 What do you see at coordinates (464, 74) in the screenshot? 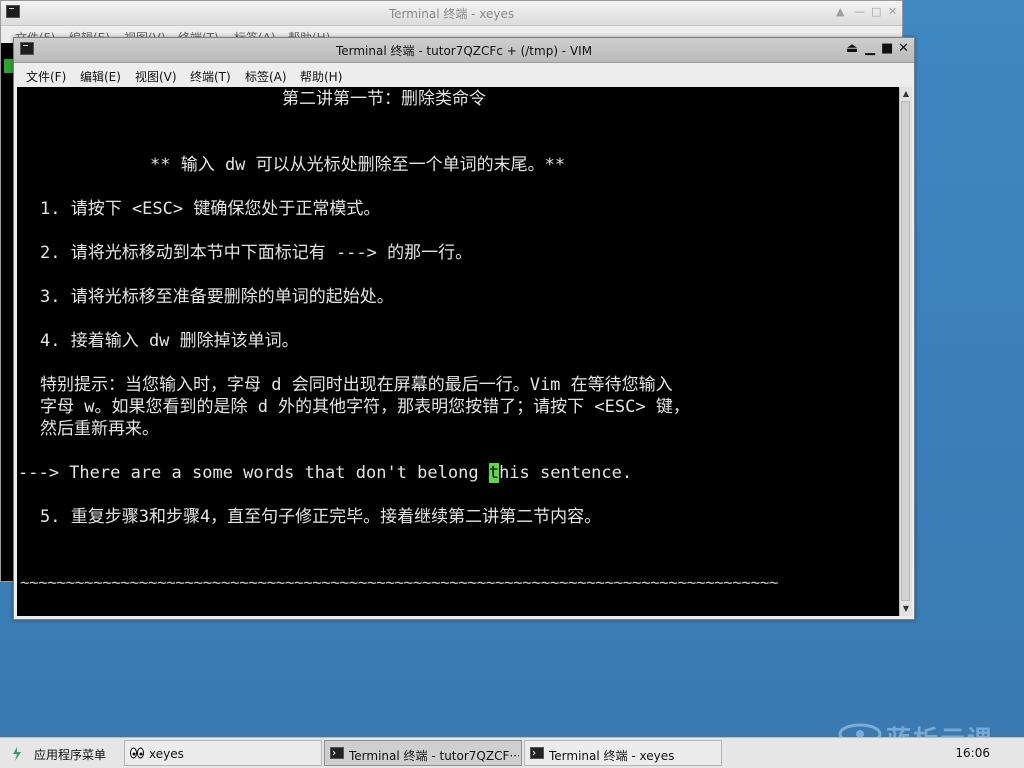
I see `front-window-menubar: 文件(F) 编辑(E) 视图(V) 终端(T) 标签(A) 帮助(H)` at bounding box center [464, 74].